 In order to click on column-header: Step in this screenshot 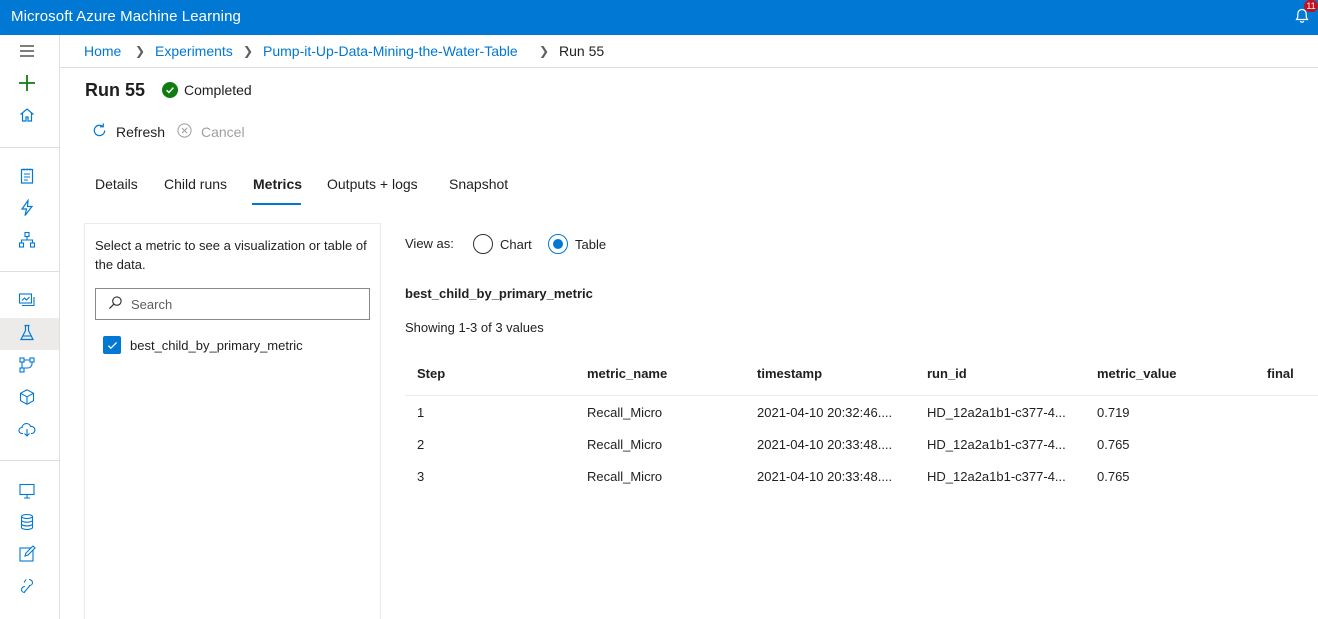, I will do `click(431, 374)`.